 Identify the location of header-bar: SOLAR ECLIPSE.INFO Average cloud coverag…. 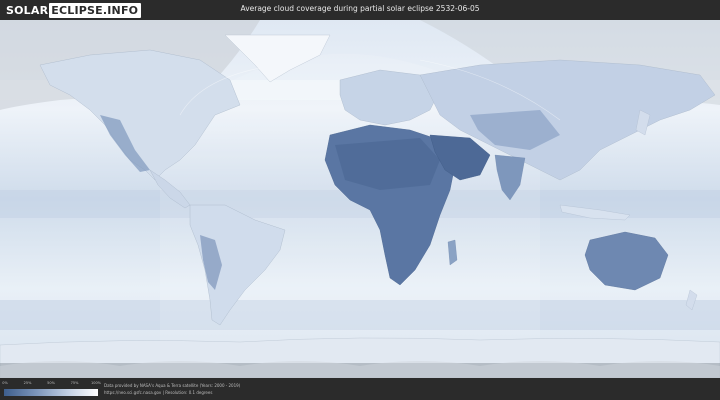
(360, 10).